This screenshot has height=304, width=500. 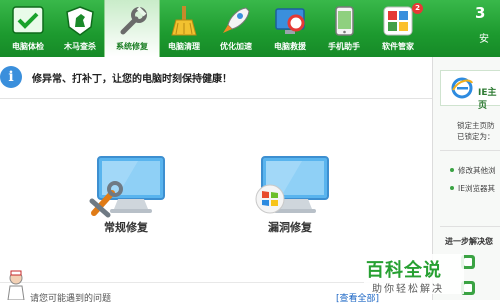 What do you see at coordinates (344, 46) in the screenshot?
I see `tab-phone-assistant-label: 手机助手` at bounding box center [344, 46].